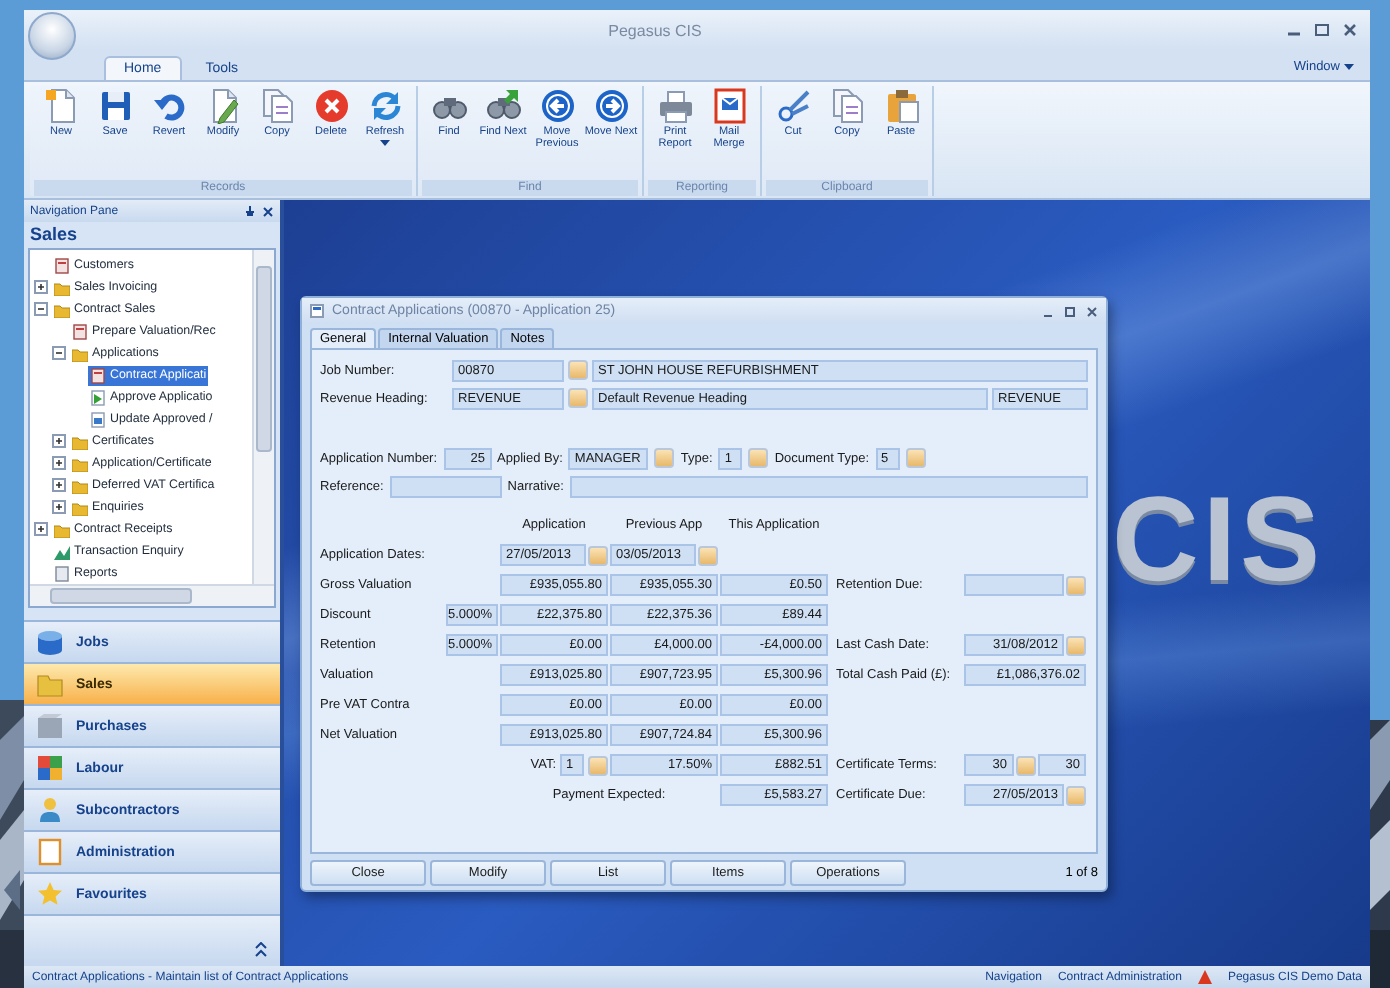 This screenshot has width=1390, height=988. I want to click on warning-icon, so click(1204, 977).